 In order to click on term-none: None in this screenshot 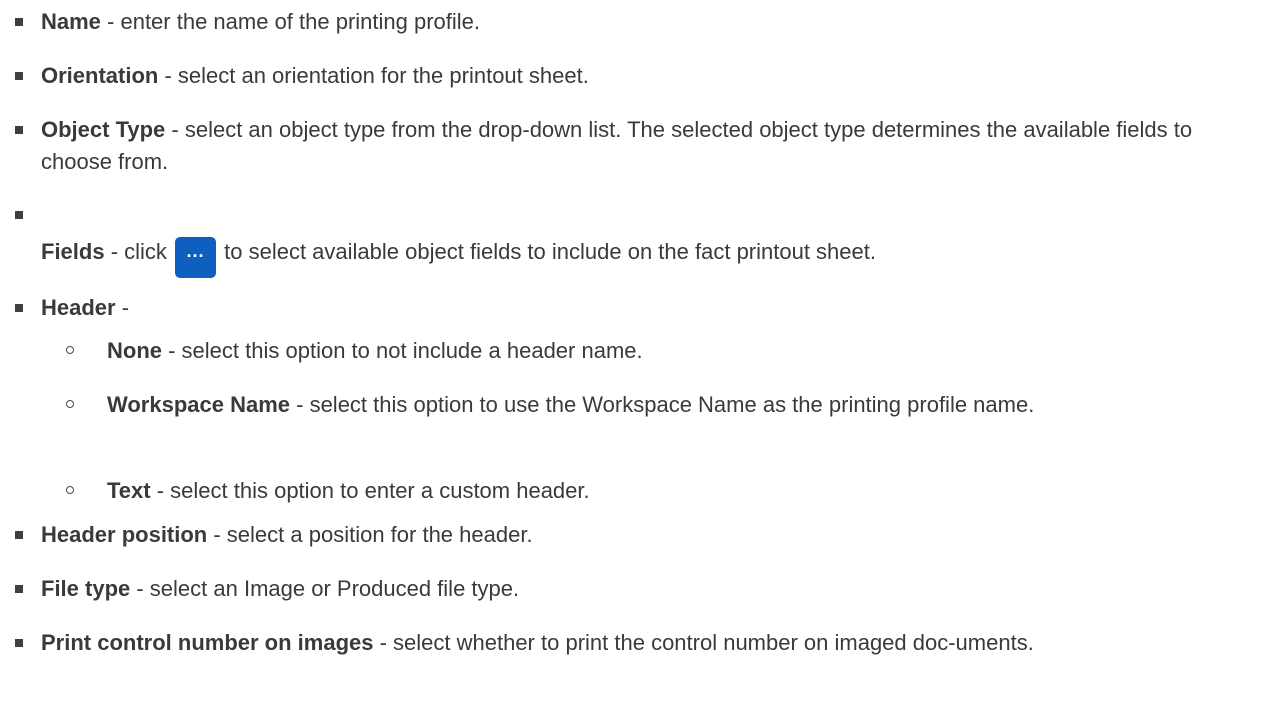, I will do `click(134, 350)`.